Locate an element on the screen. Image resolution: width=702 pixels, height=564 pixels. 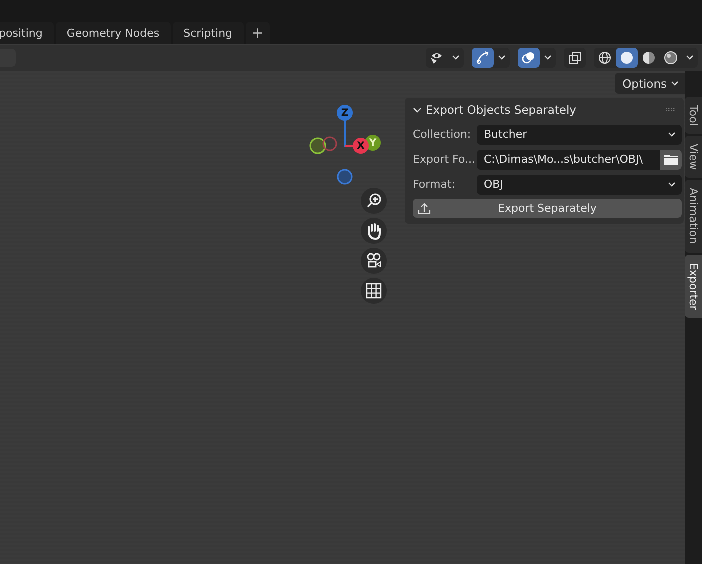
xray-icon is located at coordinates (575, 58).